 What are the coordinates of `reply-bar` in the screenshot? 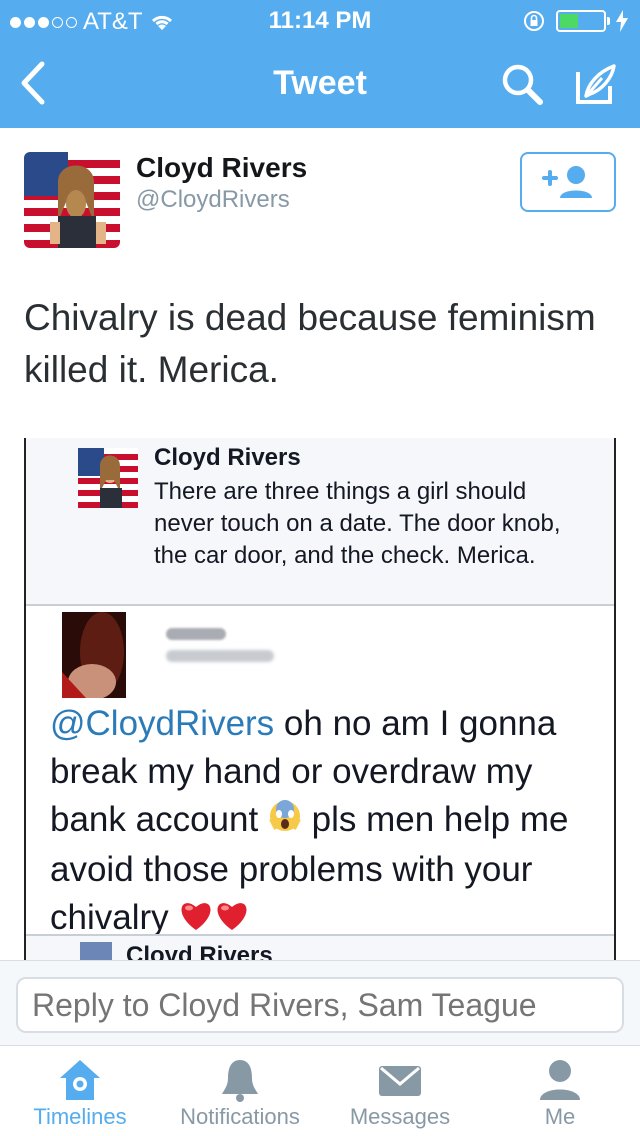 It's located at (320, 1003).